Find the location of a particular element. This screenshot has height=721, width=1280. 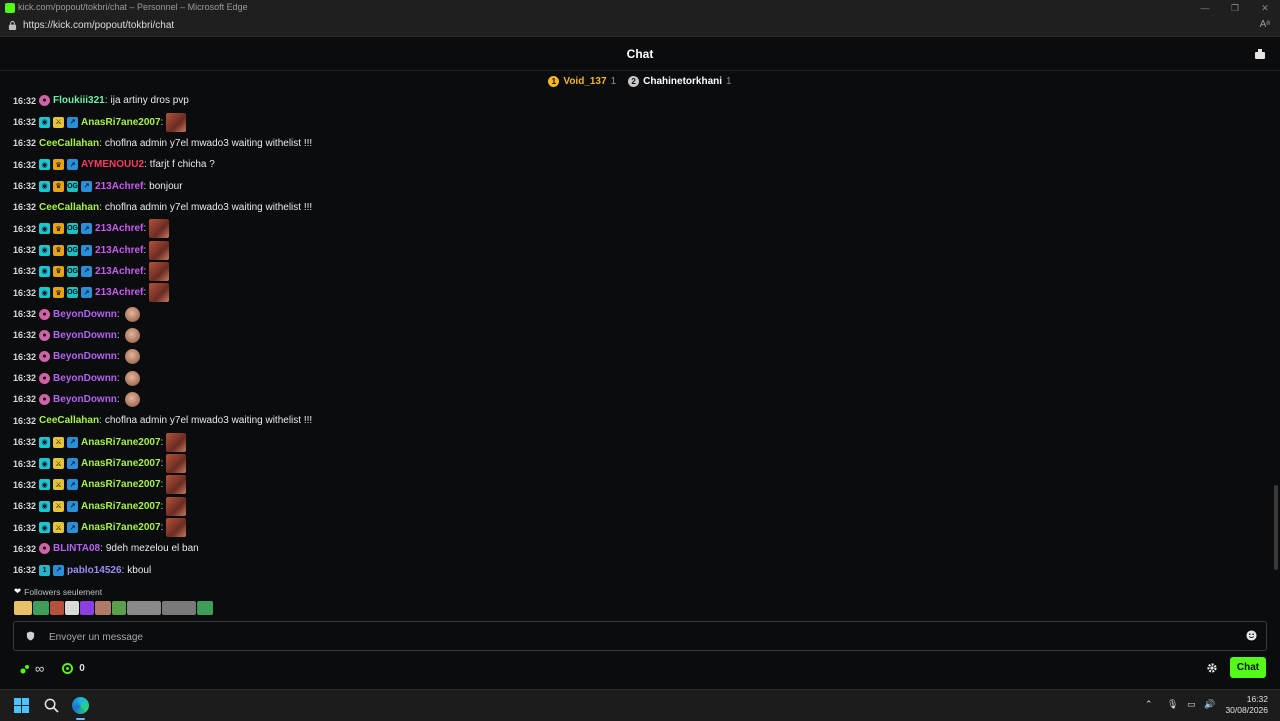

one-badge-icon: 1 is located at coordinates (45, 570).